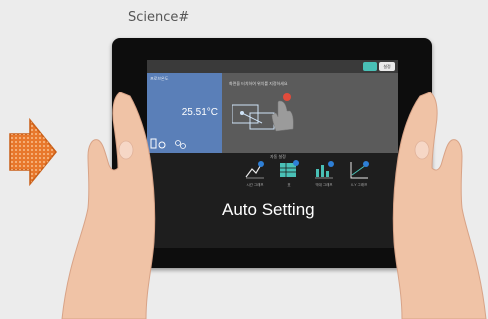  What do you see at coordinates (272, 66) in the screenshot?
I see `app-top-bar: 설정` at bounding box center [272, 66].